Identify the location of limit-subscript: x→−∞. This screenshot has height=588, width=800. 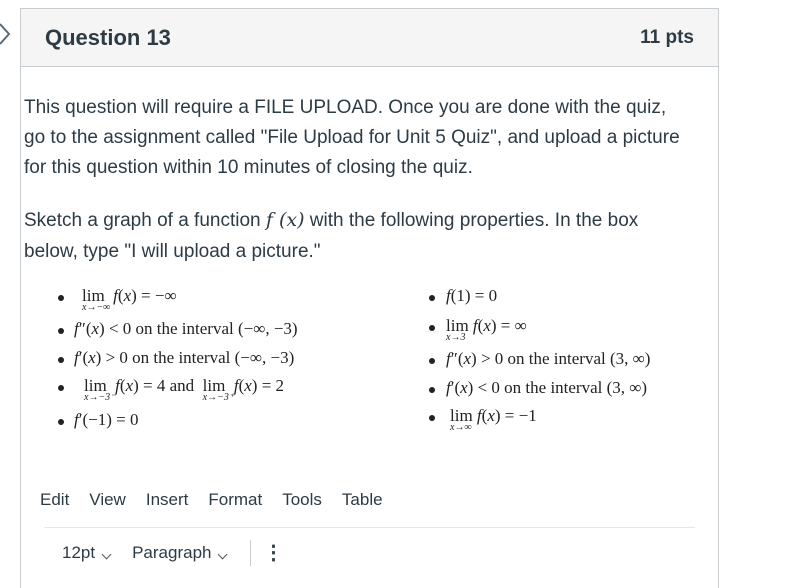
(96, 307).